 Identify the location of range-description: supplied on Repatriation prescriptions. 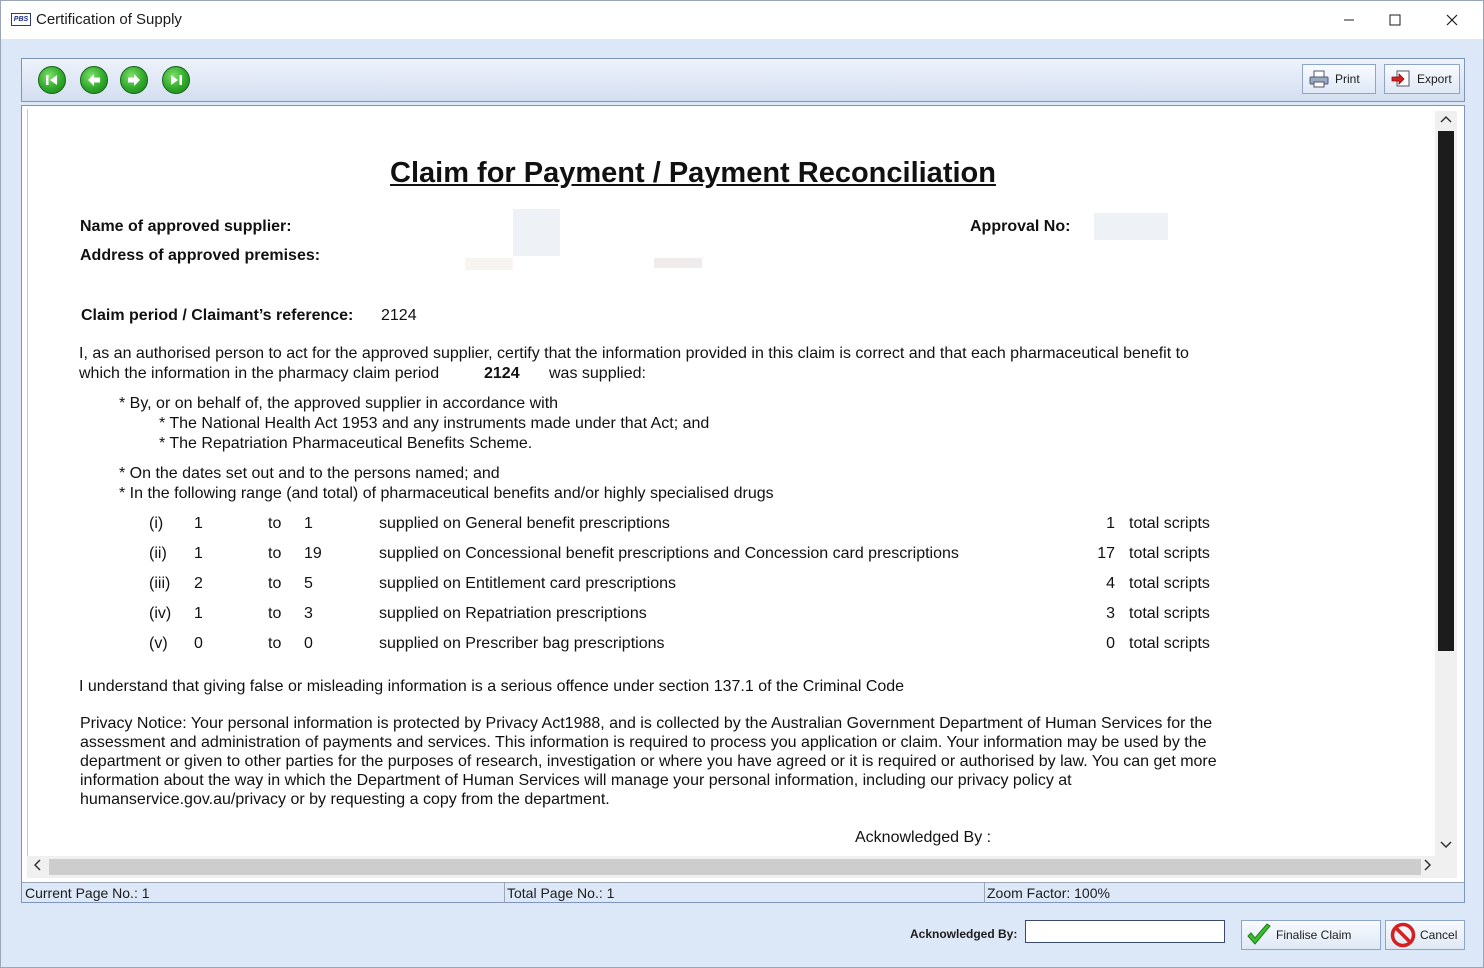
(513, 613).